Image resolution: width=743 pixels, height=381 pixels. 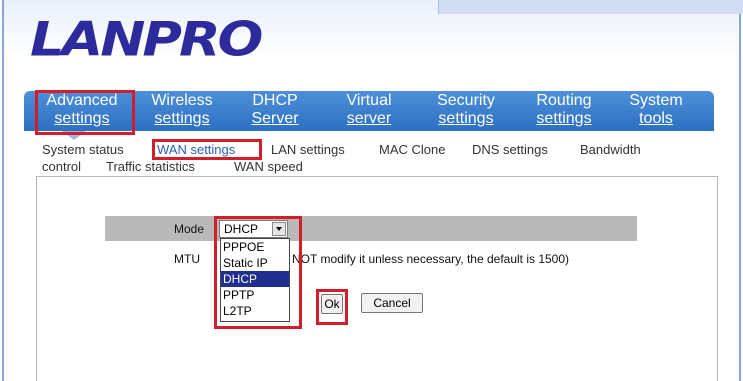 I want to click on subnav-system-status: System status, so click(x=83, y=150).